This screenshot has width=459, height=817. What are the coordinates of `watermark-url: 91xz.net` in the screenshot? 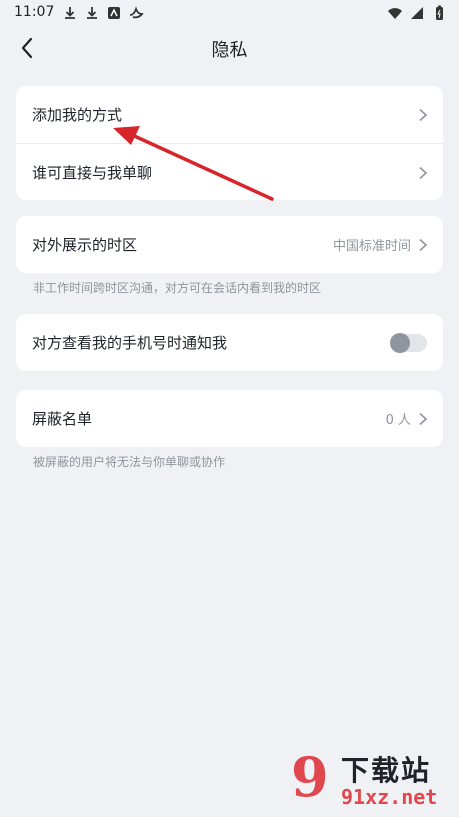 It's located at (389, 797).